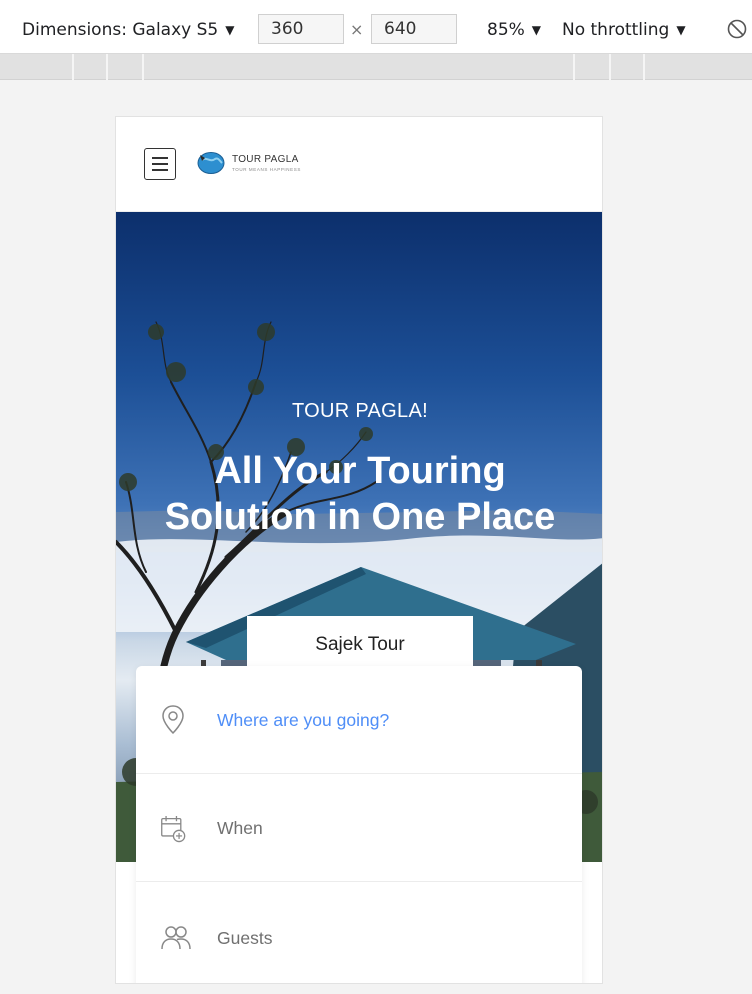 This screenshot has width=752, height=994. What do you see at coordinates (173, 829) in the screenshot?
I see `calendar-add-icon` at bounding box center [173, 829].